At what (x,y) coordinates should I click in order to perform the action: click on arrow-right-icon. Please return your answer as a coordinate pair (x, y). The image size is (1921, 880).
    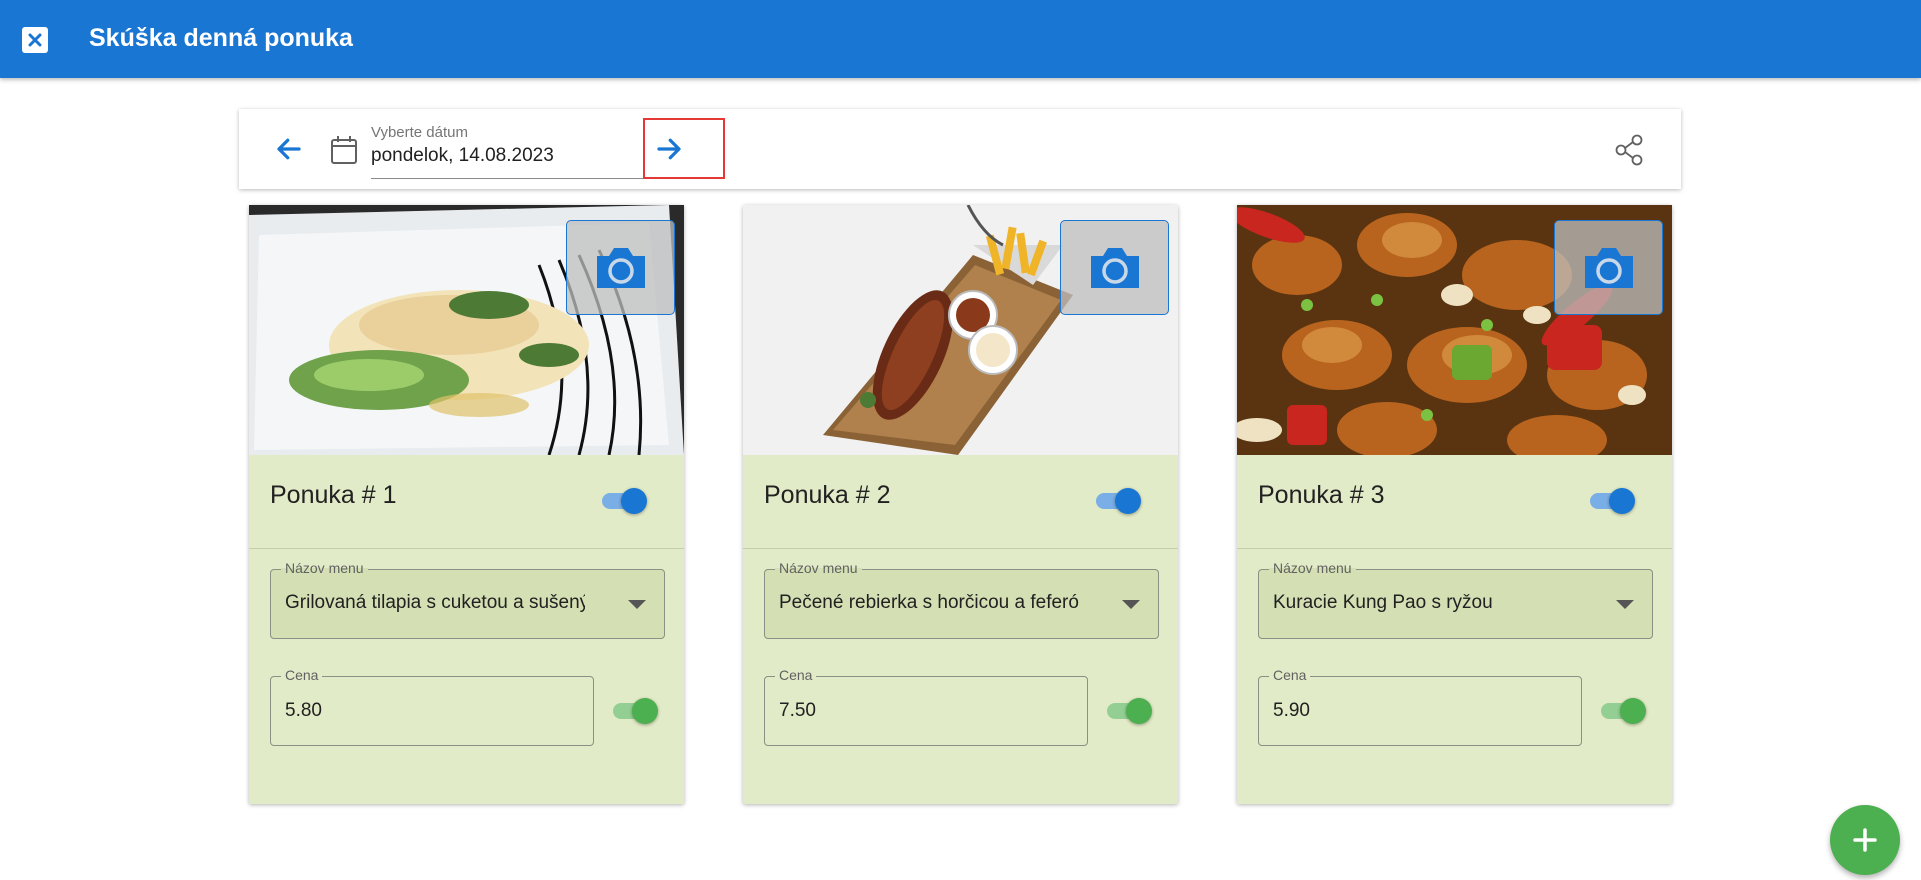
    Looking at the image, I should click on (669, 149).